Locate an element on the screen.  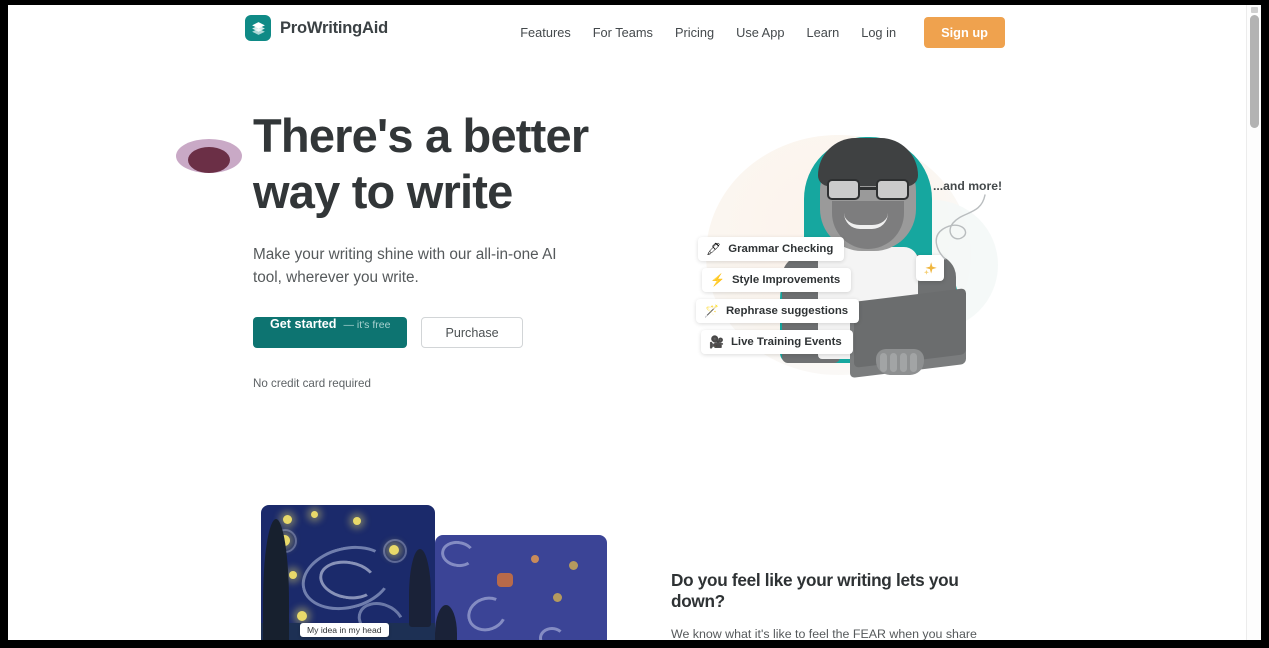
decorative-blob-inner is located at coordinates (209, 160).